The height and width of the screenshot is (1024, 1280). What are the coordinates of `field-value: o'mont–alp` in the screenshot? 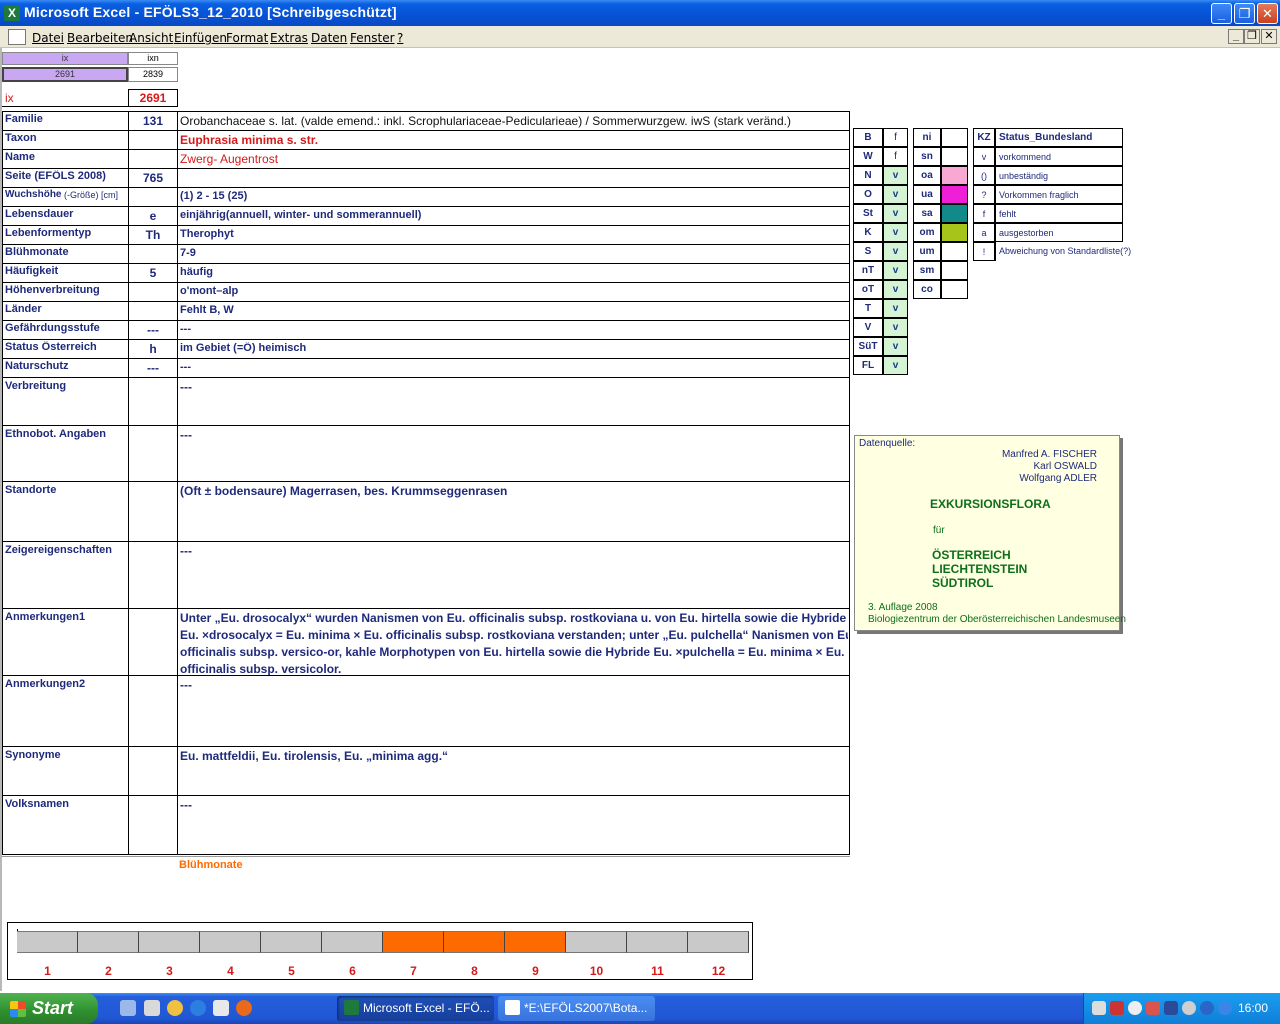 It's located at (514, 291).